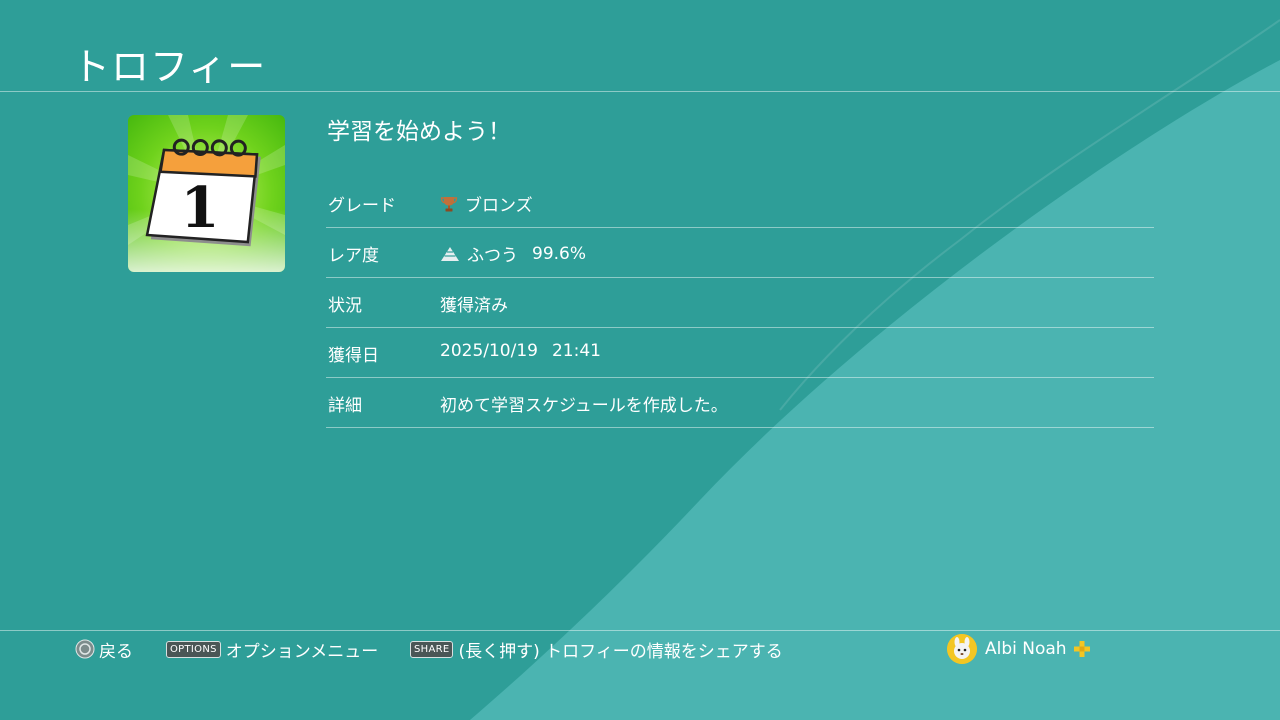 Image resolution: width=1280 pixels, height=720 pixels. What do you see at coordinates (1081, 649) in the screenshot?
I see `playstation-plus-icon` at bounding box center [1081, 649].